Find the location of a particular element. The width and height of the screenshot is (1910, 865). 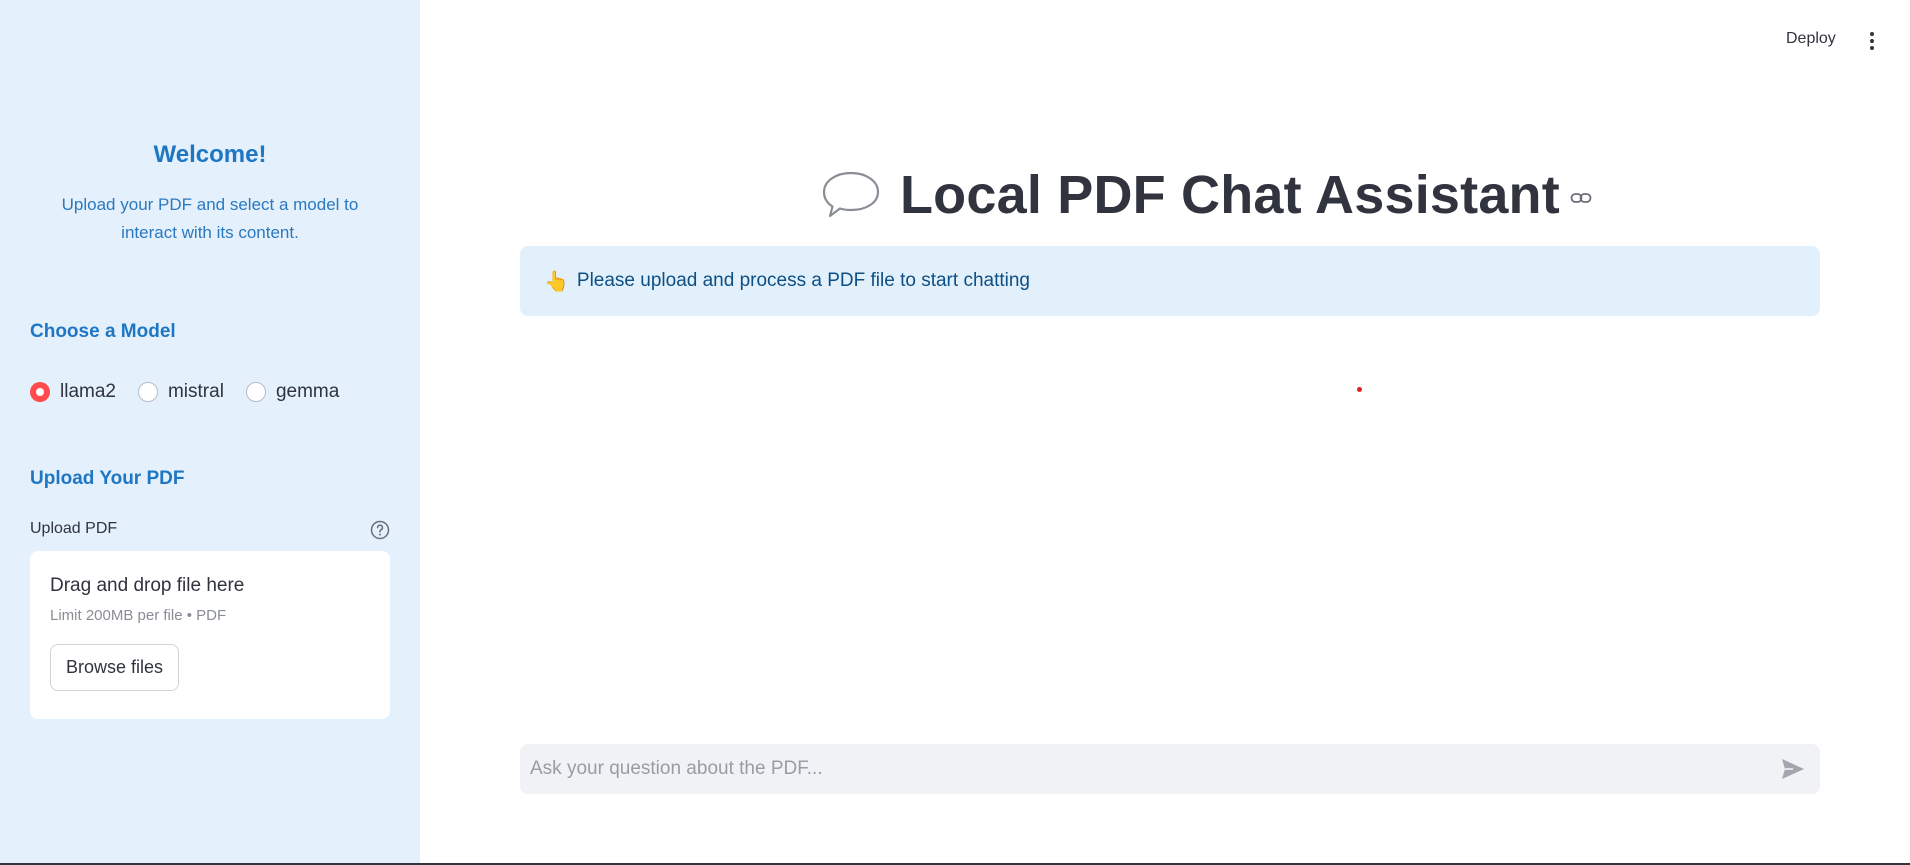

radio-label: mistral is located at coordinates (195, 391).